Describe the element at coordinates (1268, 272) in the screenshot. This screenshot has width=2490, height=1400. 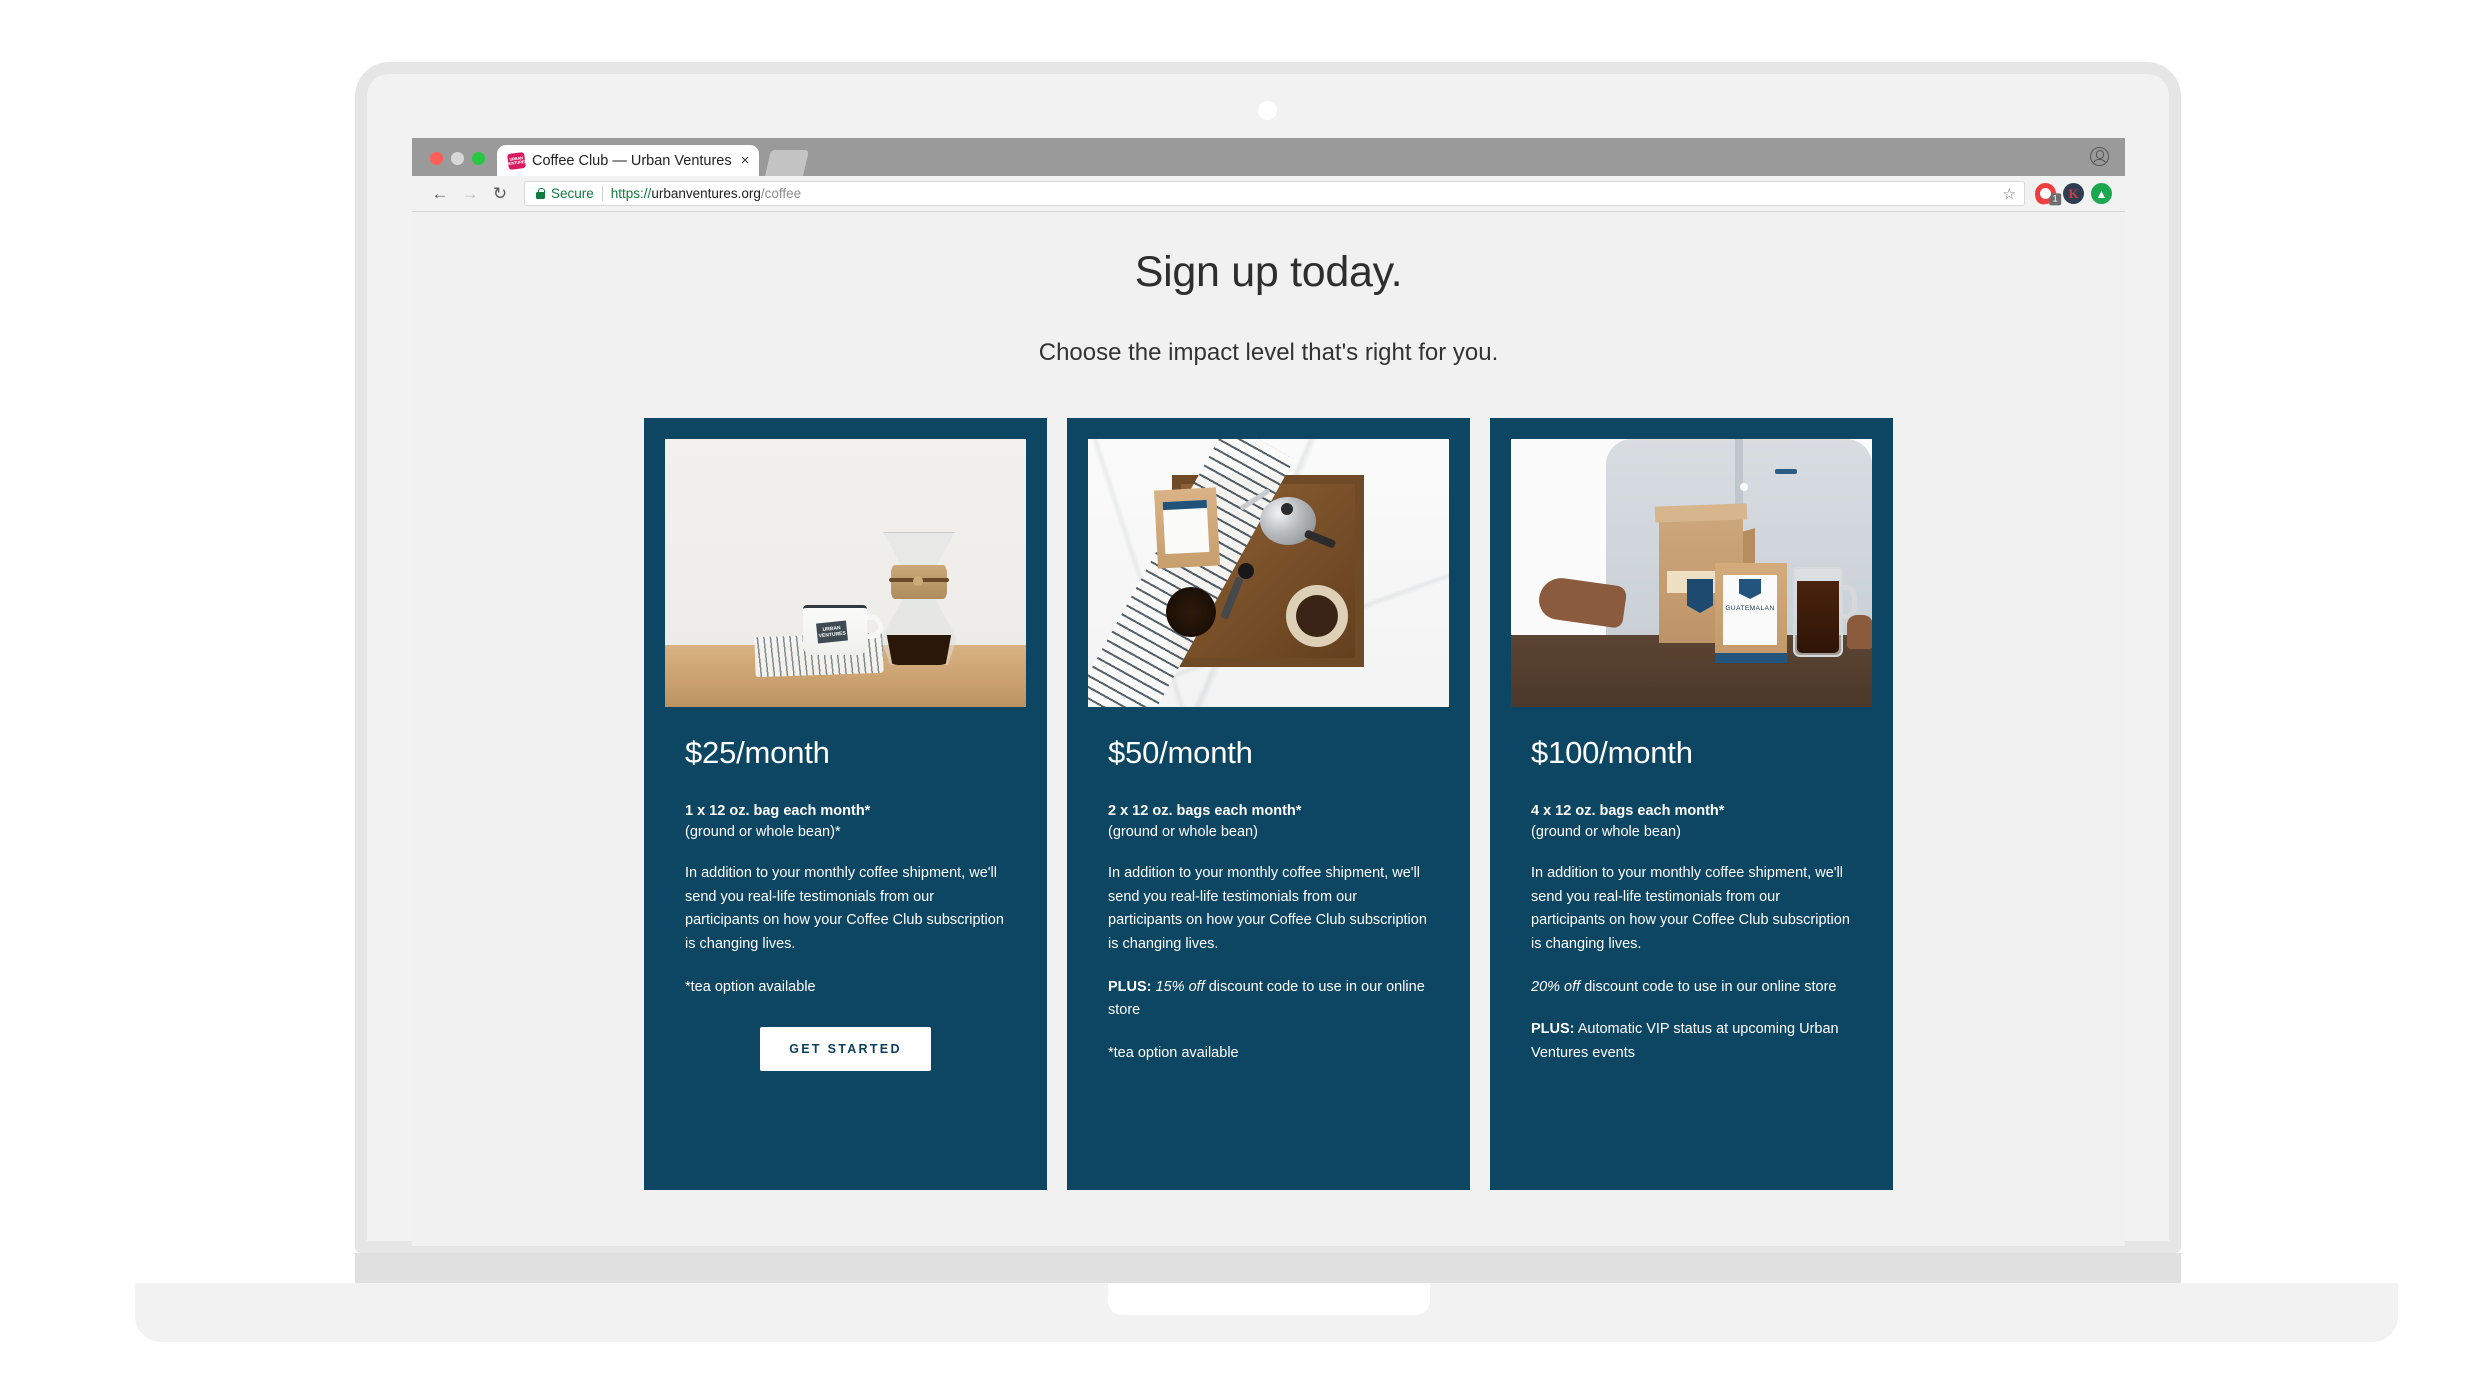
I see `page-title: Sign up today.` at that location.